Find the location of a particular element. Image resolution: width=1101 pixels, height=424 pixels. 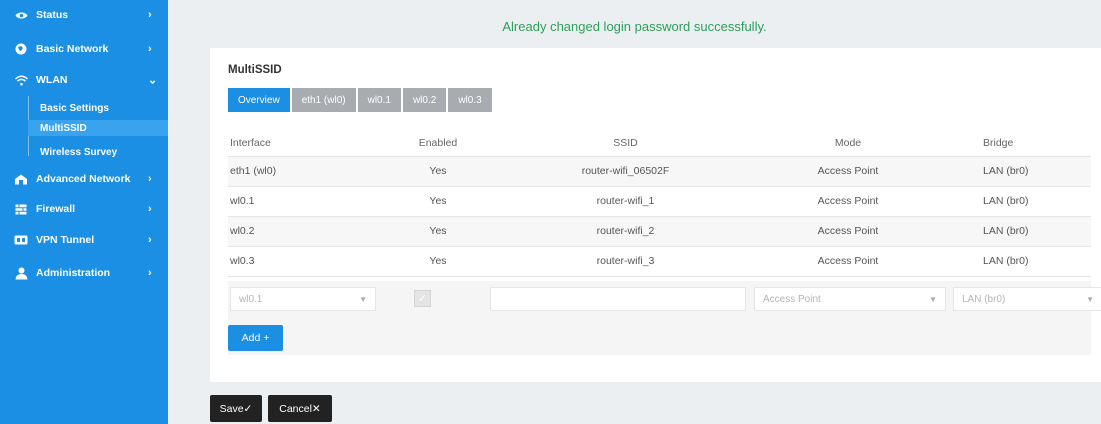

add-button: Add + is located at coordinates (255, 338).